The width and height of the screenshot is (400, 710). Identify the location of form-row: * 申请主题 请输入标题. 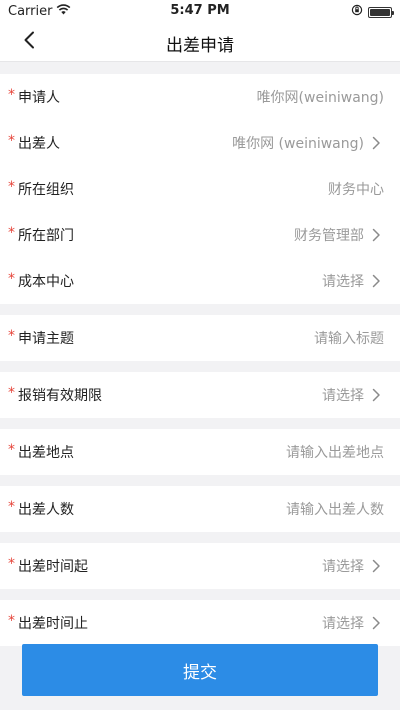
(200, 338).